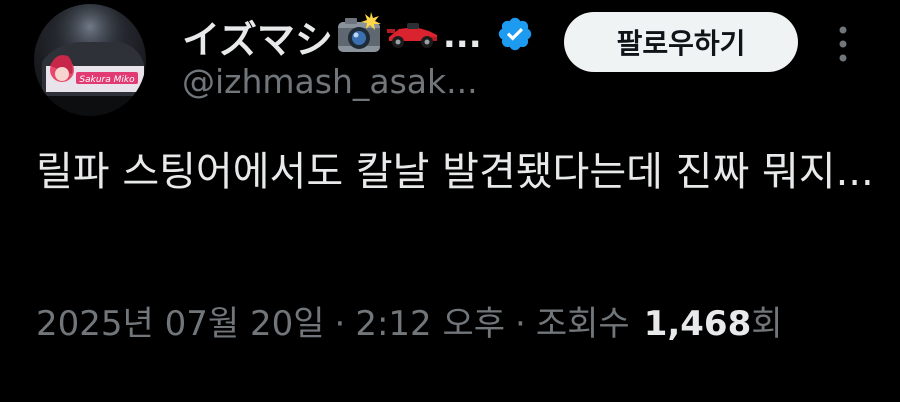 The width and height of the screenshot is (900, 402). What do you see at coordinates (767, 324) in the screenshot?
I see `views-suffix: 회` at bounding box center [767, 324].